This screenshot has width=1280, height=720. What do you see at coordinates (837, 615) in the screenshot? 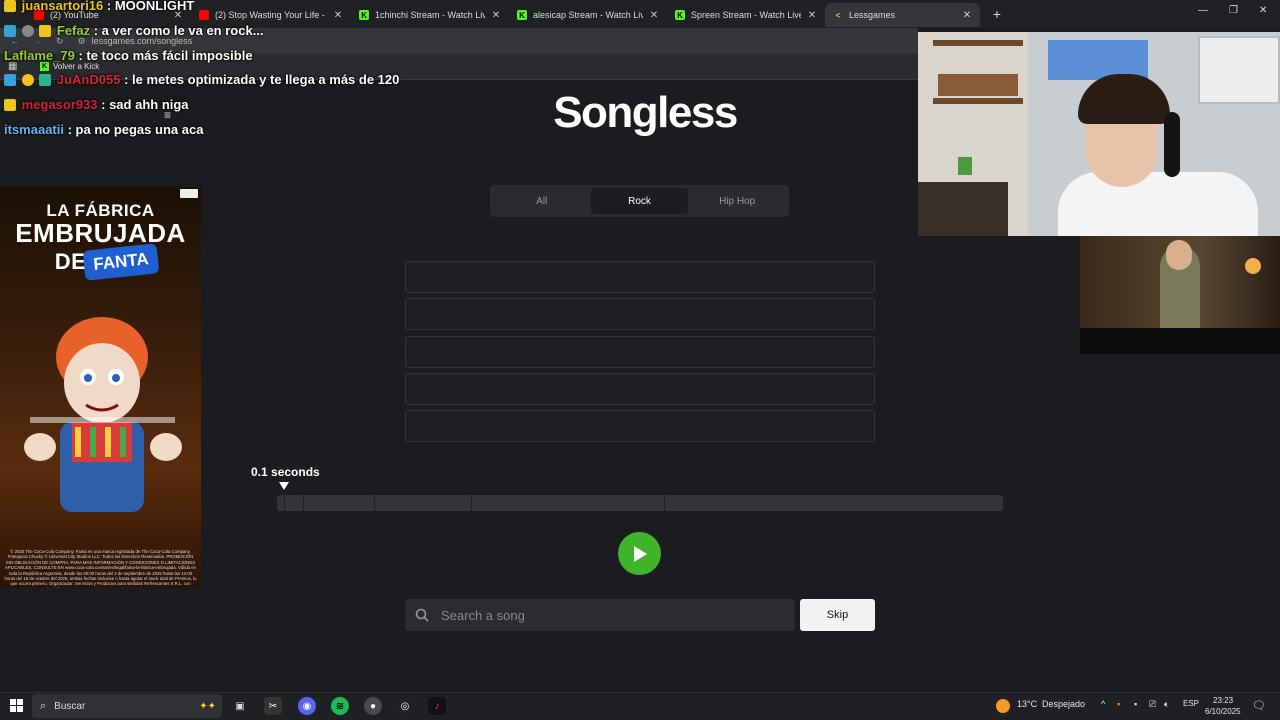
I see `skip-button: Skip` at bounding box center [837, 615].